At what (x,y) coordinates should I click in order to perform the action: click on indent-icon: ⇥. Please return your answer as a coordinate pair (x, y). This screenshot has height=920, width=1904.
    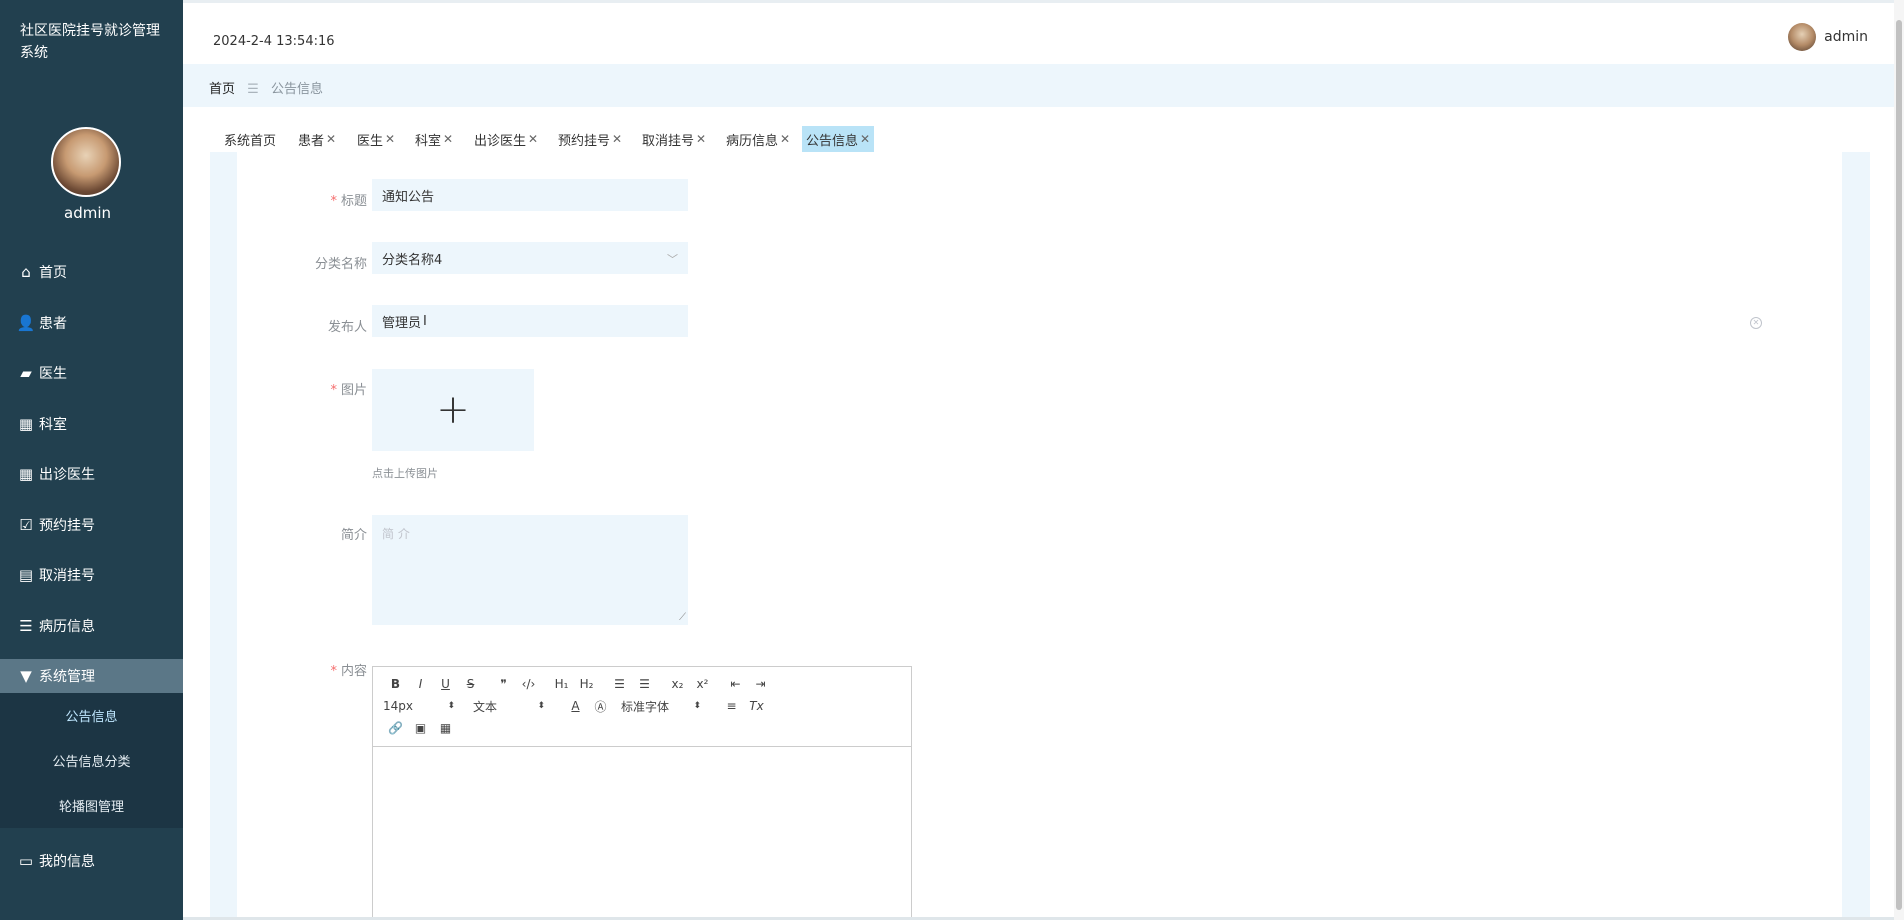
    Looking at the image, I should click on (760, 684).